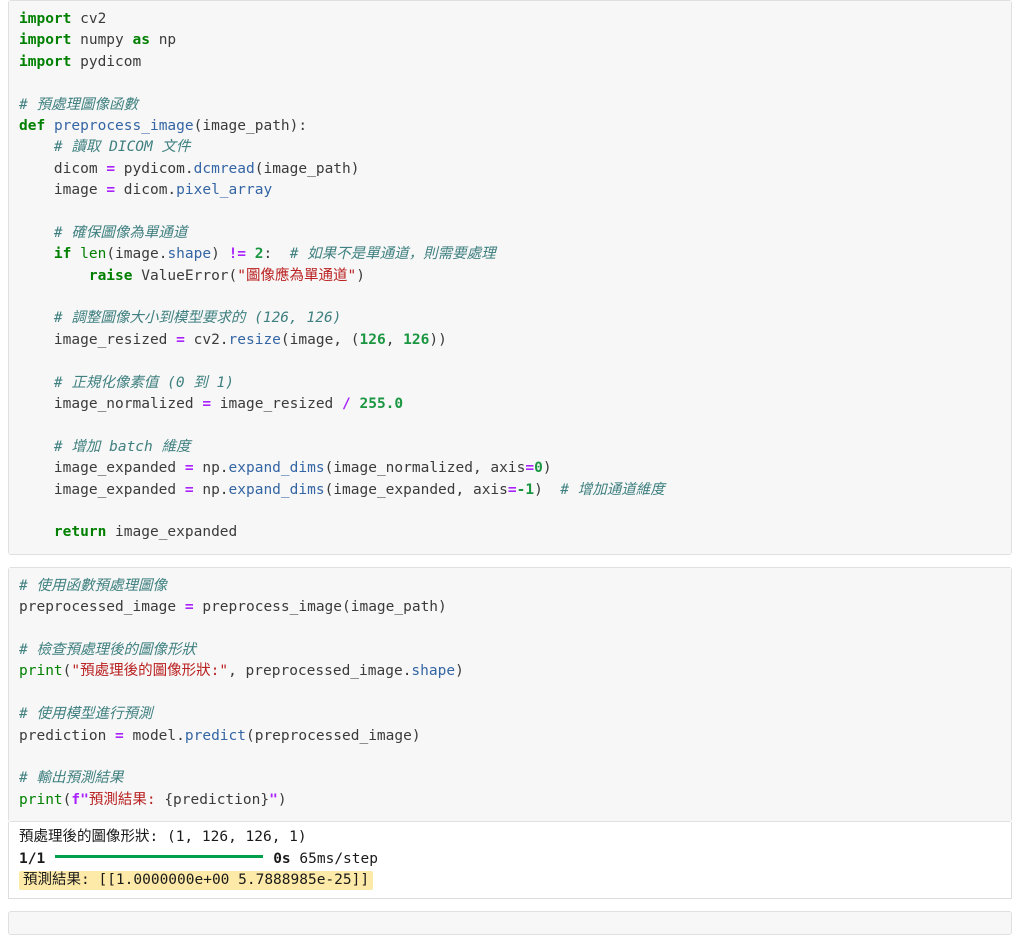 The width and height of the screenshot is (1024, 937). What do you see at coordinates (71, 778) in the screenshot?
I see `code-line: # 輸出預測結果` at bounding box center [71, 778].